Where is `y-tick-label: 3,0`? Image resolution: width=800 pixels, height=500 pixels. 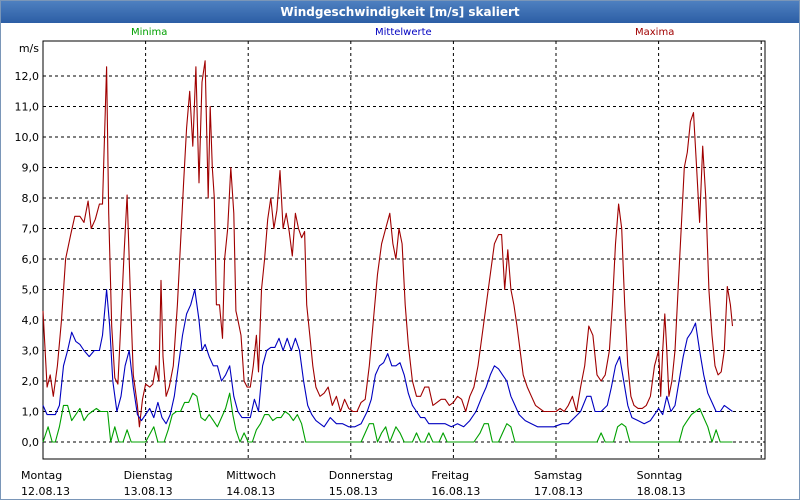 y-tick-label: 3,0 is located at coordinates (31, 351).